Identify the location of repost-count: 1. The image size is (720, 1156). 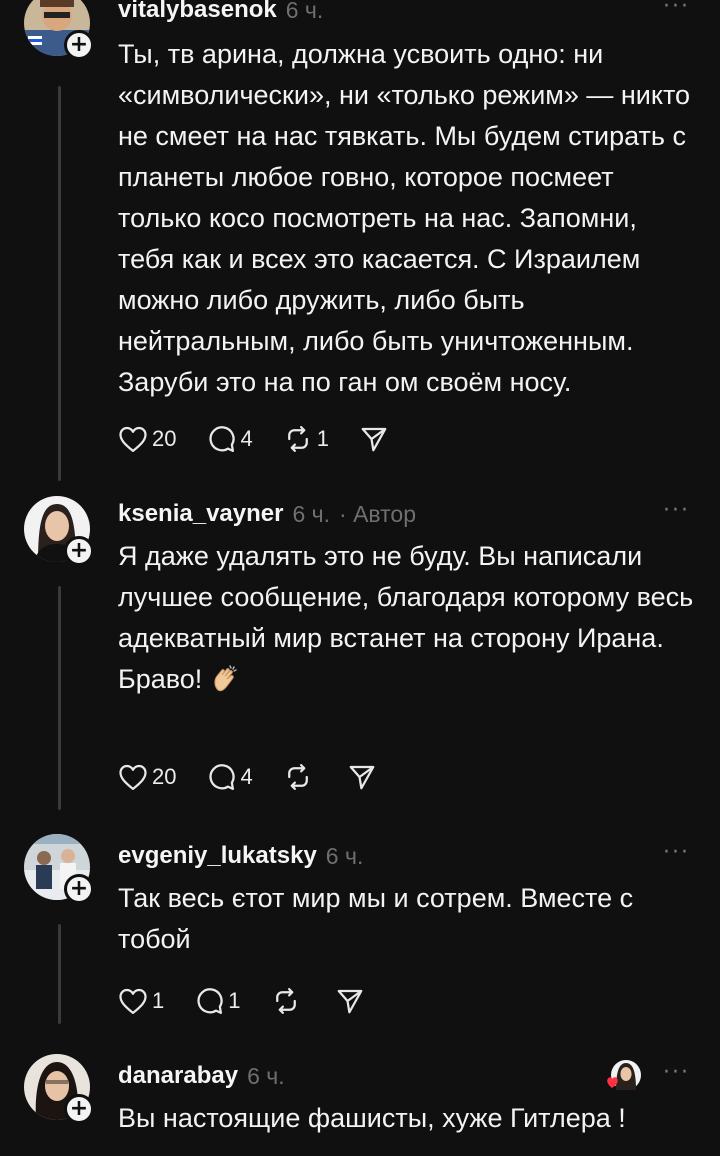
(322, 438).